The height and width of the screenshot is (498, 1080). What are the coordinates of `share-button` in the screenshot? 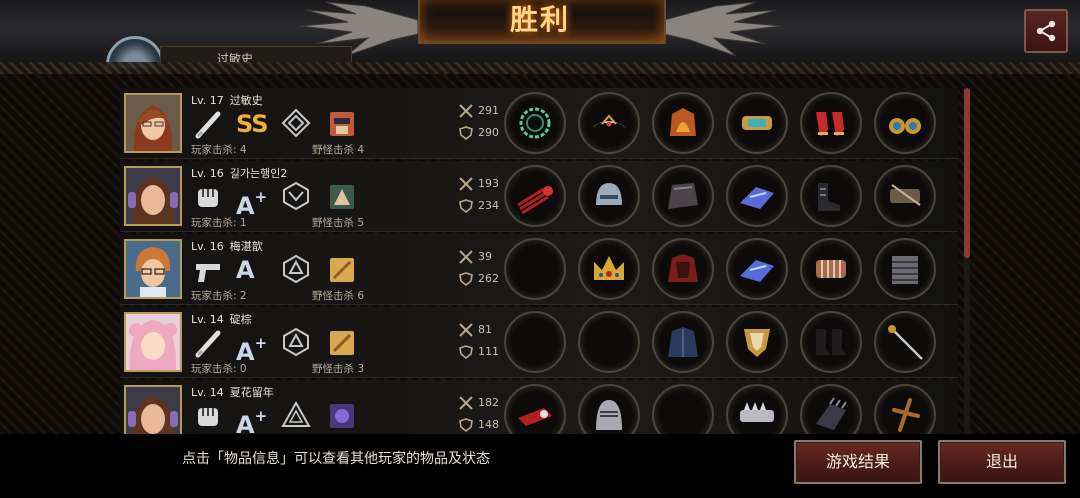 It's located at (1046, 31).